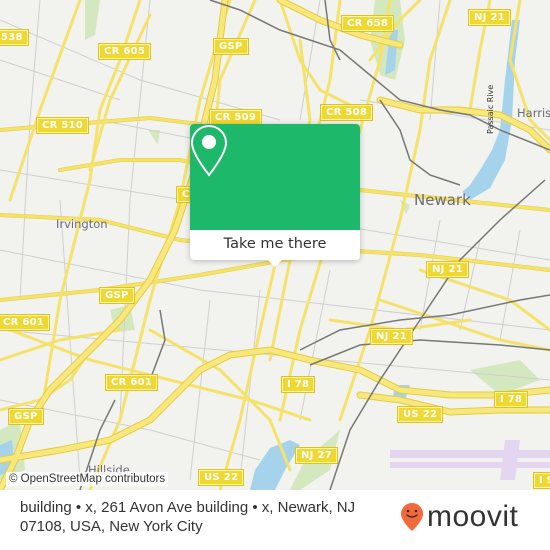 This screenshot has height=550, width=550. Describe the element at coordinates (533, 113) in the screenshot. I see `place-label-harris: Harris` at that location.